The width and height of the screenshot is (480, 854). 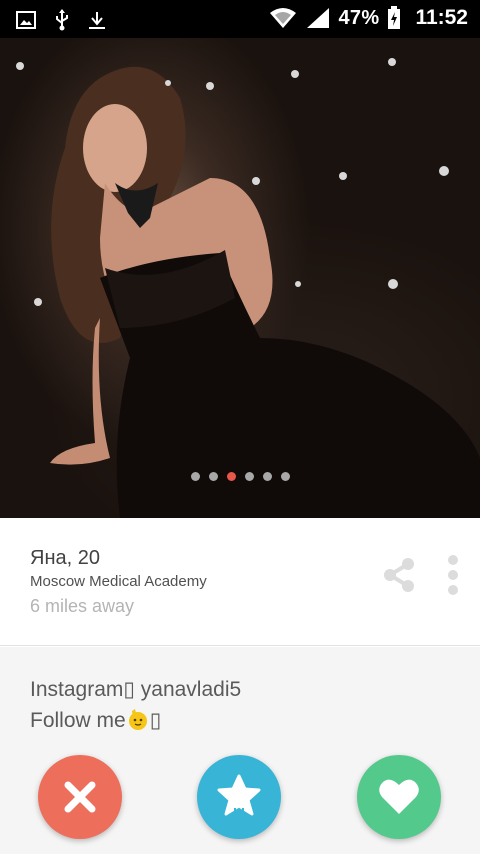 I want to click on battery-percent: 47%, so click(x=359, y=17).